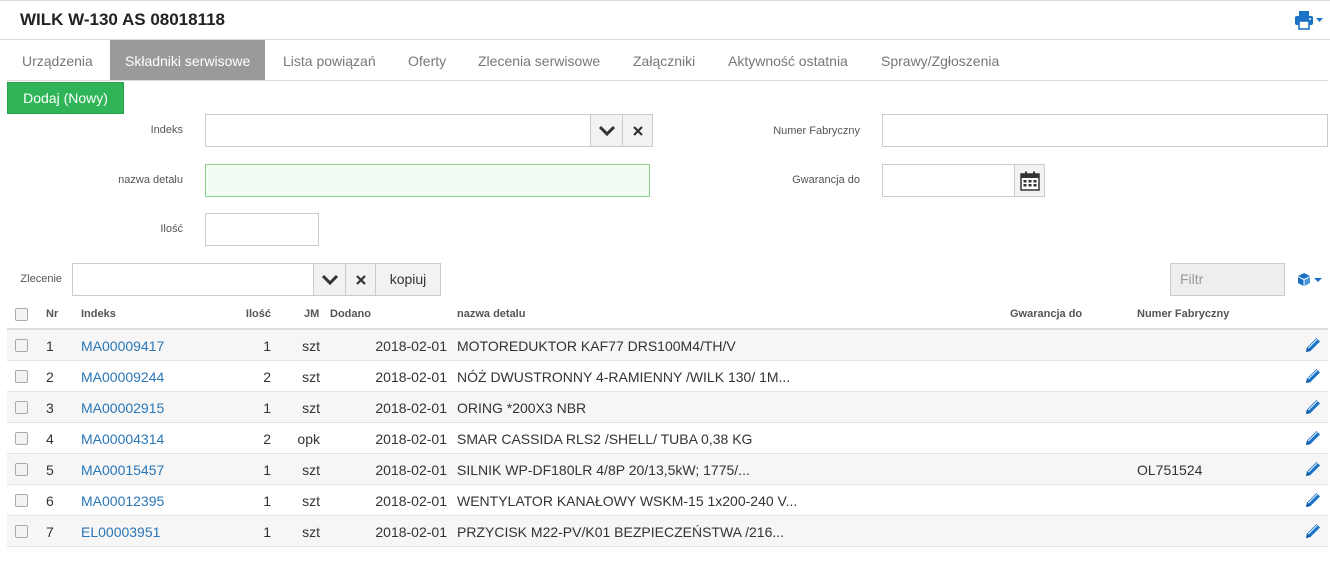 The height and width of the screenshot is (580, 1330). Describe the element at coordinates (427, 180) in the screenshot. I see `nazwa-detalu-input` at that location.